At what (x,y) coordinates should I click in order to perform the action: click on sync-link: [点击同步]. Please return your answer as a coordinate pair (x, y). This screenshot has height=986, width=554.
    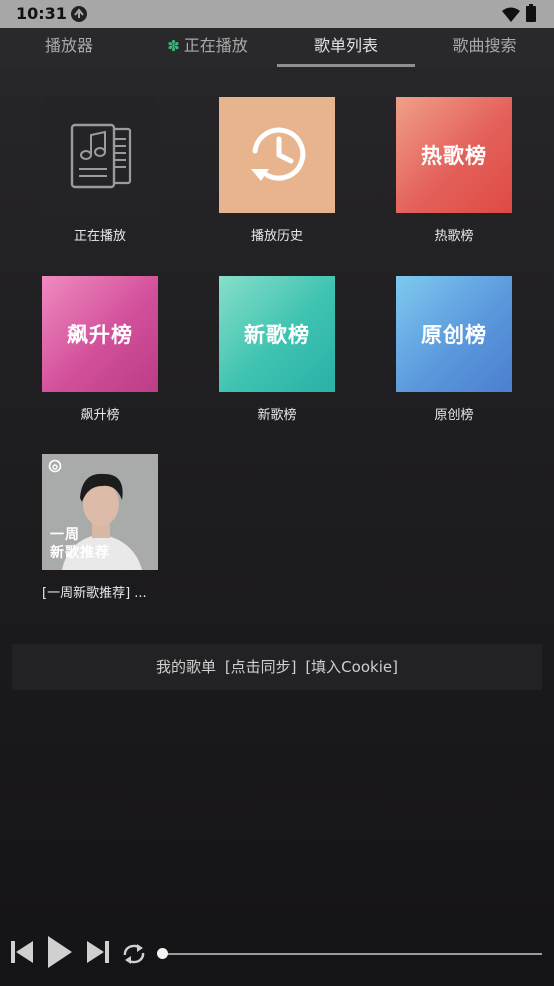
    Looking at the image, I should click on (261, 667).